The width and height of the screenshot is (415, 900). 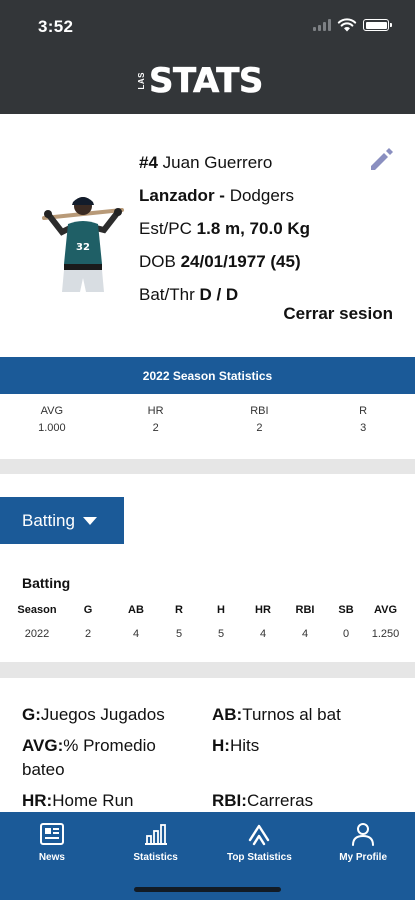 I want to click on season-stat-r: R 3, so click(x=363, y=426).